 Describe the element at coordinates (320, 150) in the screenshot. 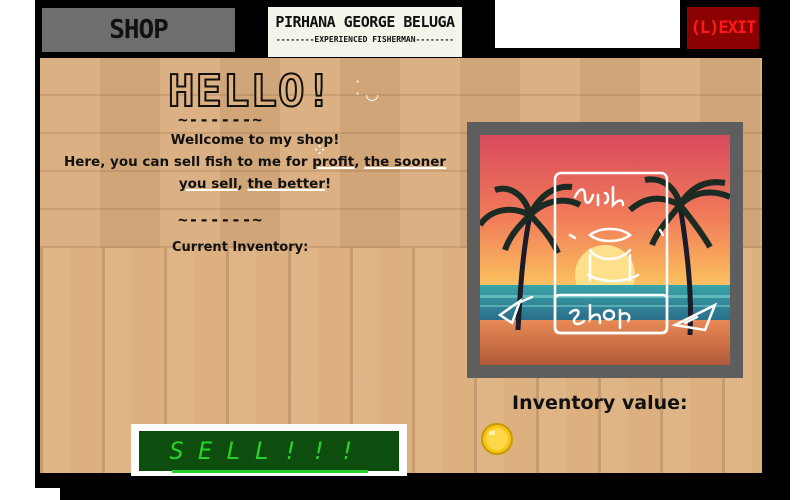

I see `sparkle-doodle-icon: ⁘` at that location.